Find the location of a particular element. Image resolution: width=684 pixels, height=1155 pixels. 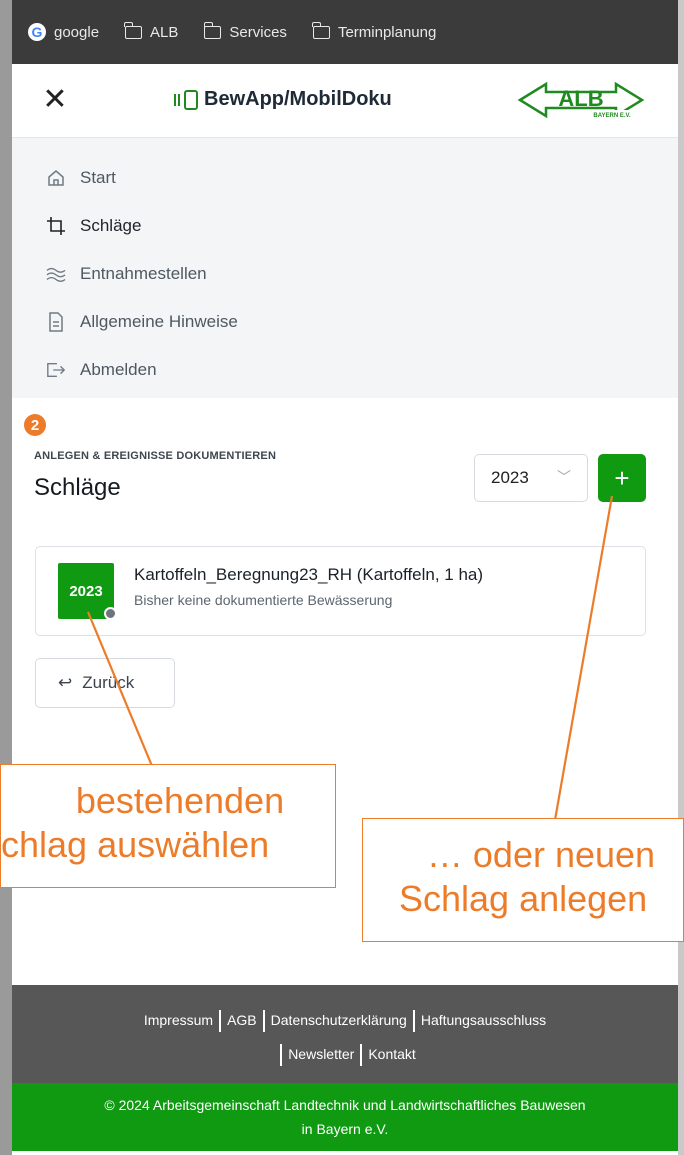

logo-subtext: BAYERN E.V. is located at coordinates (612, 116).